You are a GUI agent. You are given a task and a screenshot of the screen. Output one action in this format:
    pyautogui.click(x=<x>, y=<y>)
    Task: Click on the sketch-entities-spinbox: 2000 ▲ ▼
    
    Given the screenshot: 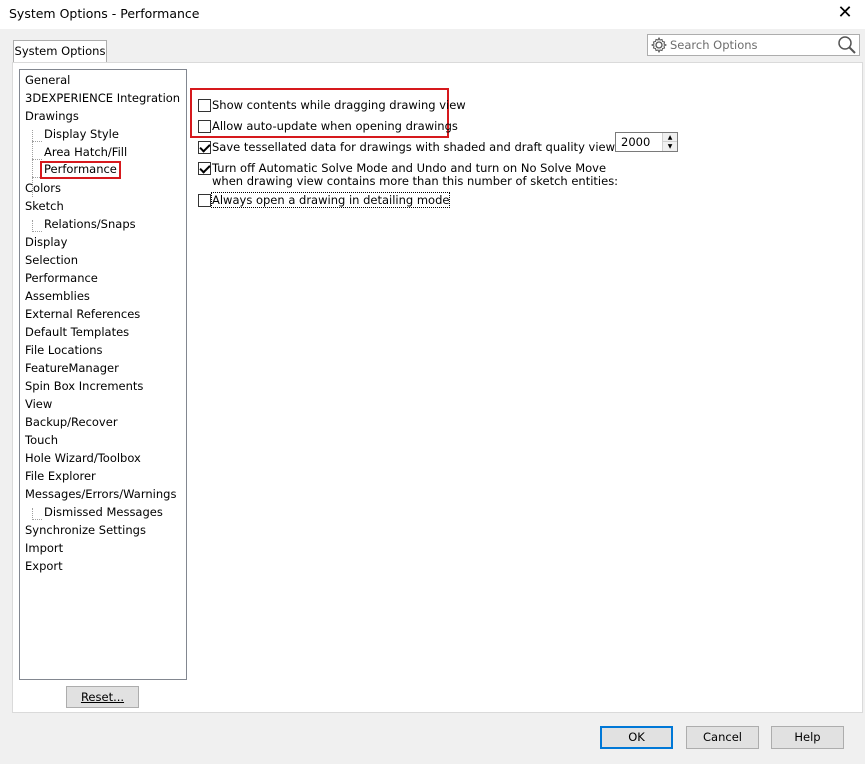 What is the action you would take?
    pyautogui.click(x=646, y=142)
    